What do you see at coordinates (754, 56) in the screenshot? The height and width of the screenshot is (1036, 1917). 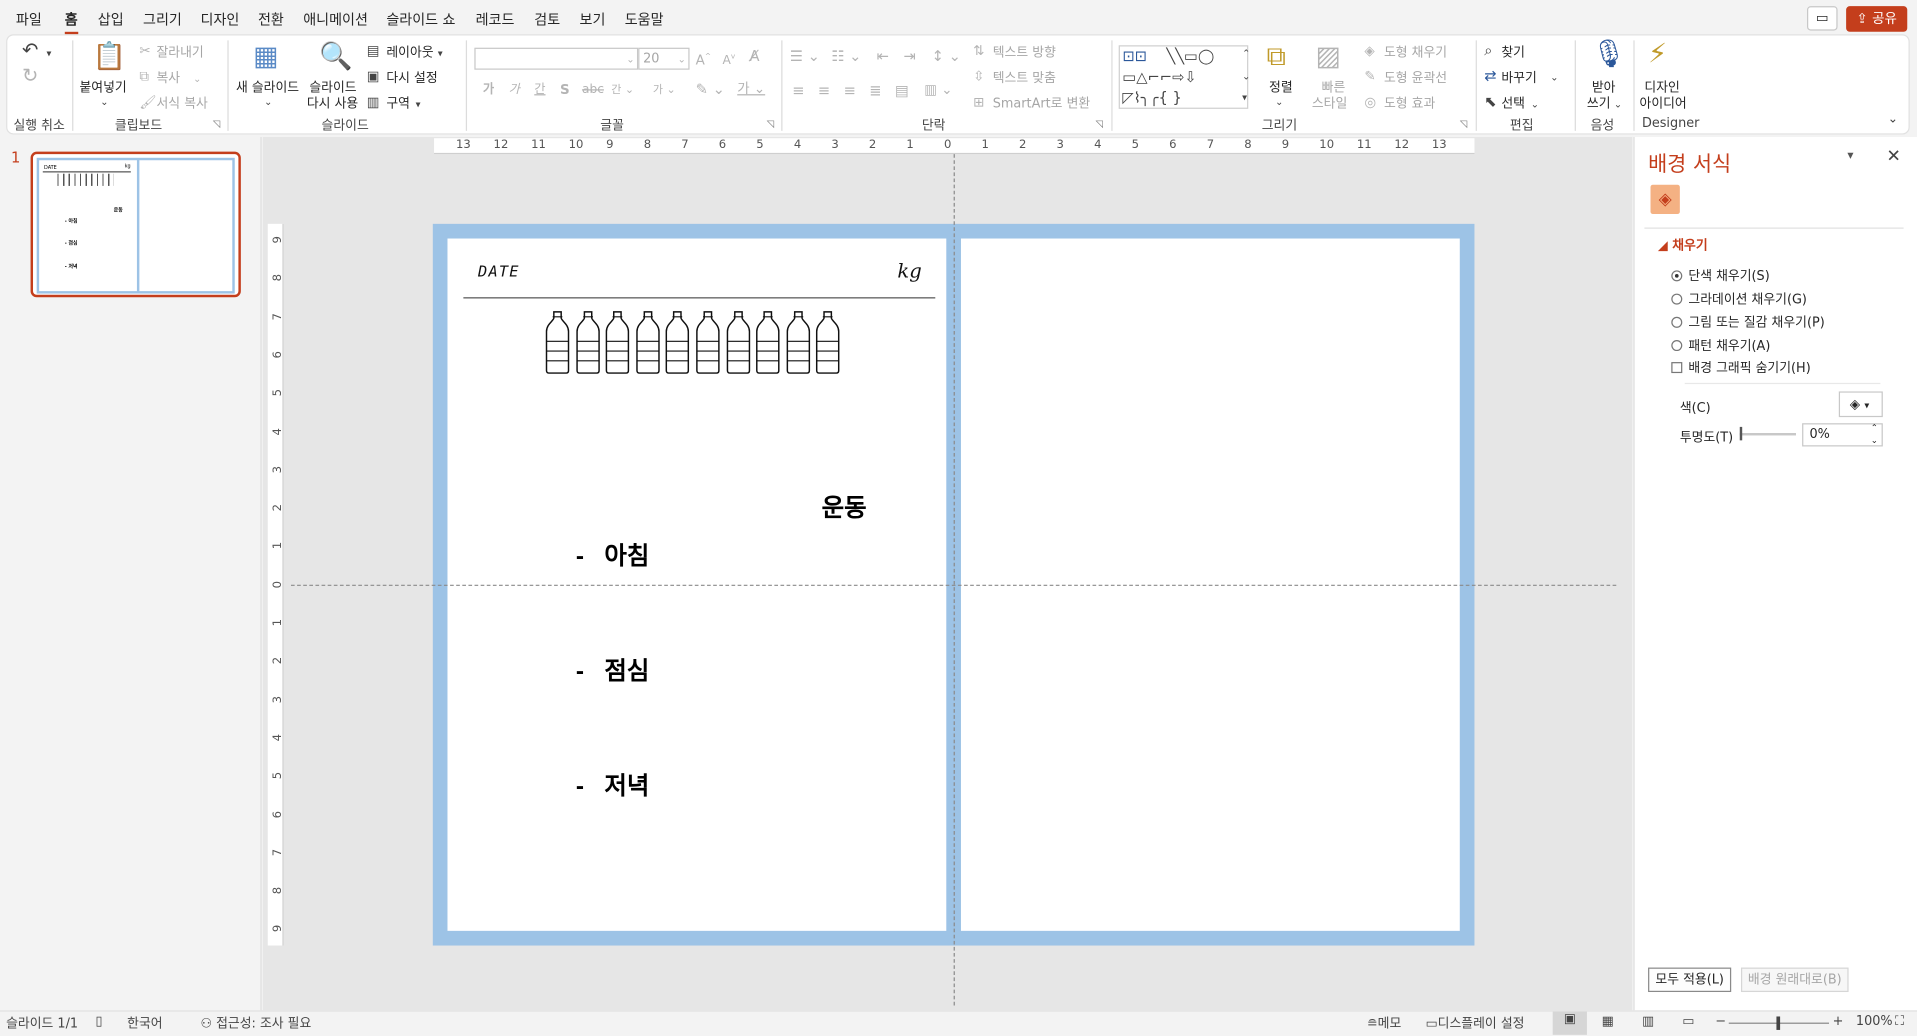 I see `clear-format-icon: A̸` at bounding box center [754, 56].